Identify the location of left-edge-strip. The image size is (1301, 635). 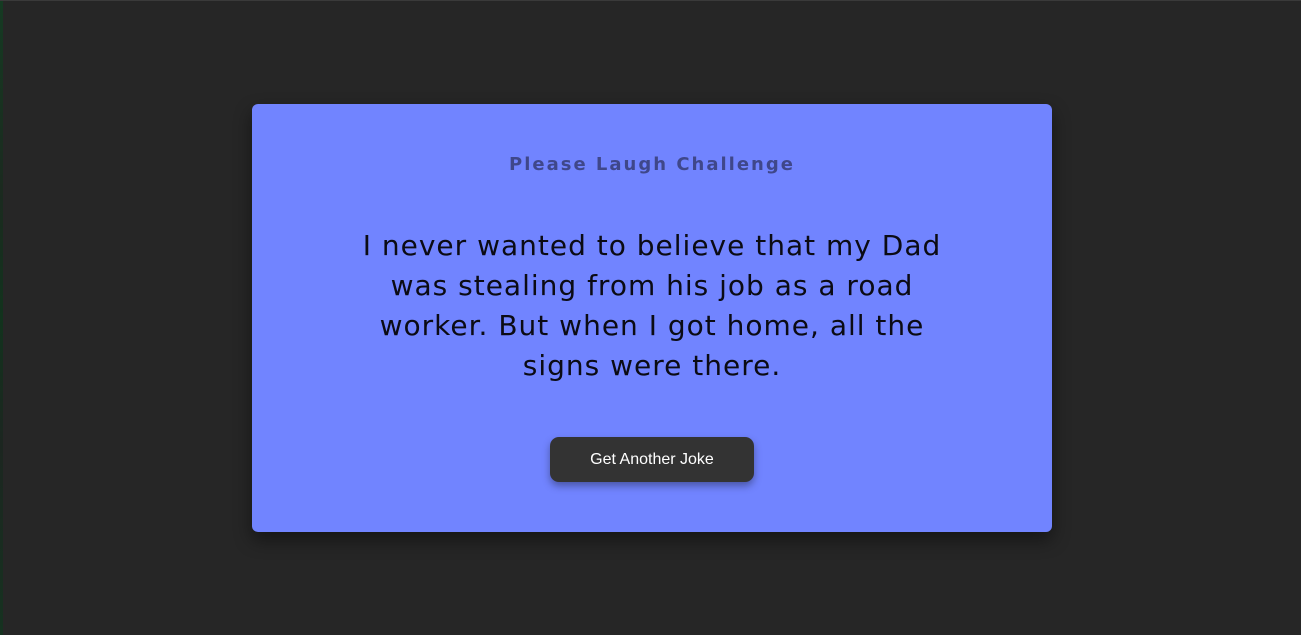
(1, 318).